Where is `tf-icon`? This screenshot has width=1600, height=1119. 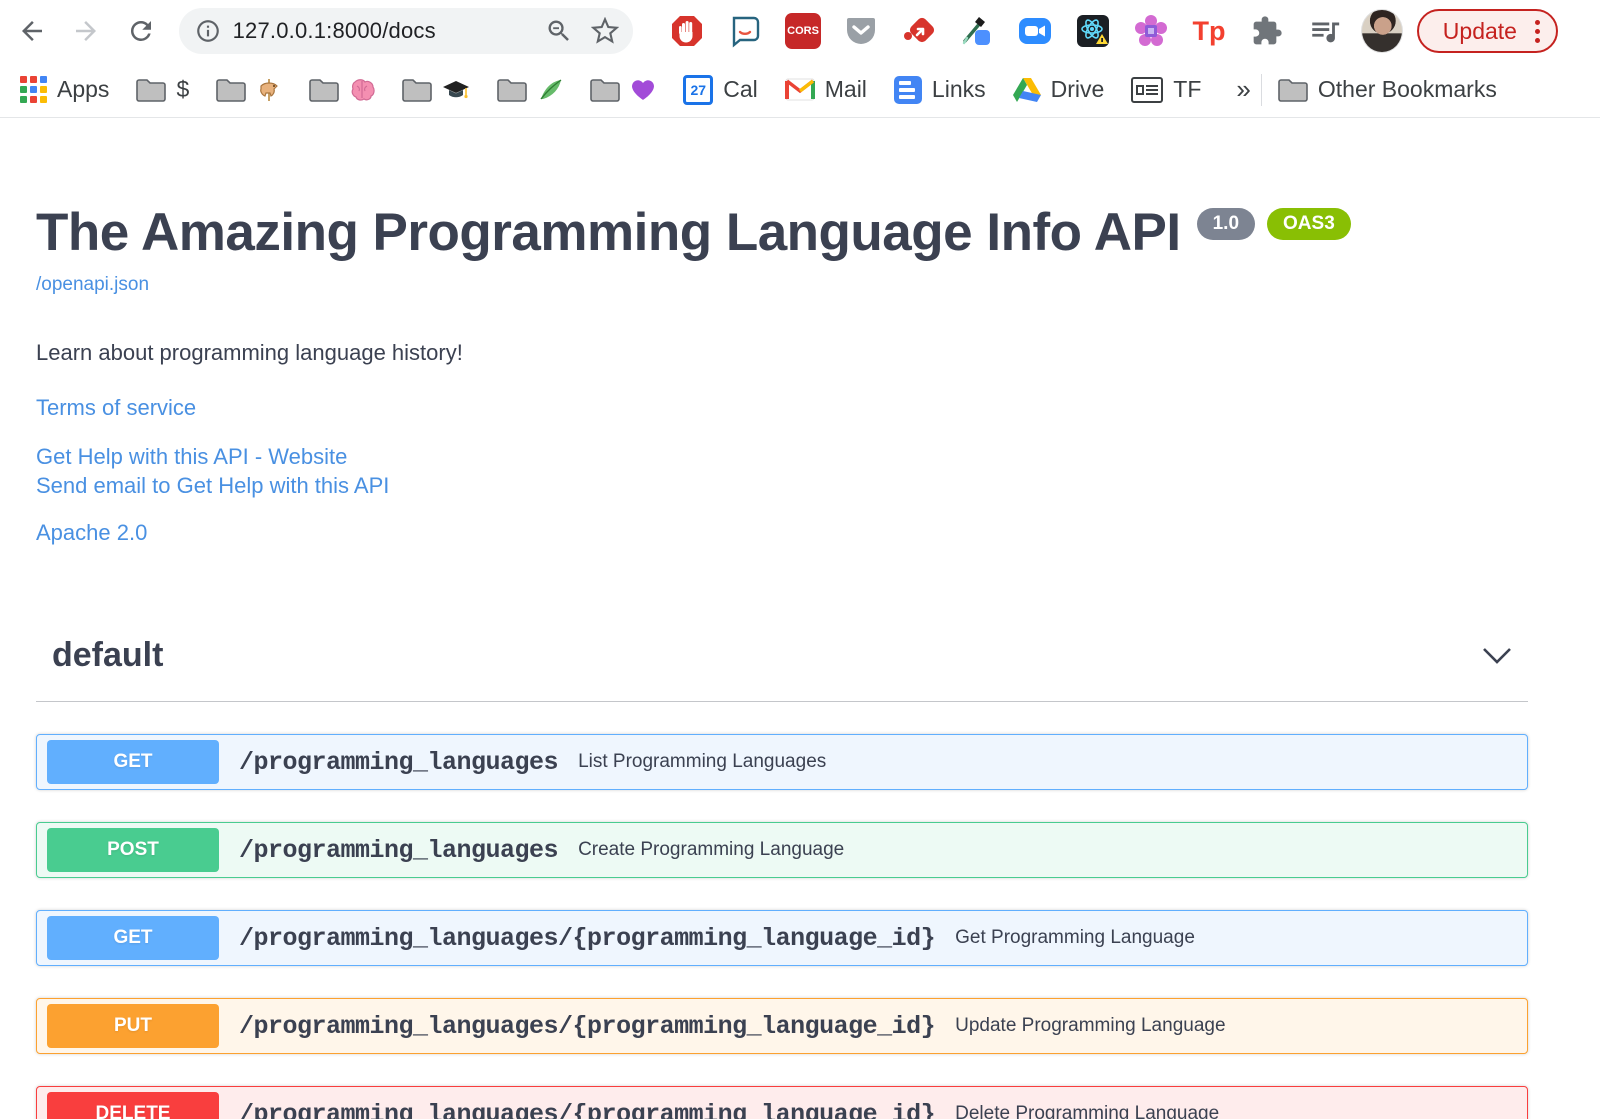 tf-icon is located at coordinates (1147, 89).